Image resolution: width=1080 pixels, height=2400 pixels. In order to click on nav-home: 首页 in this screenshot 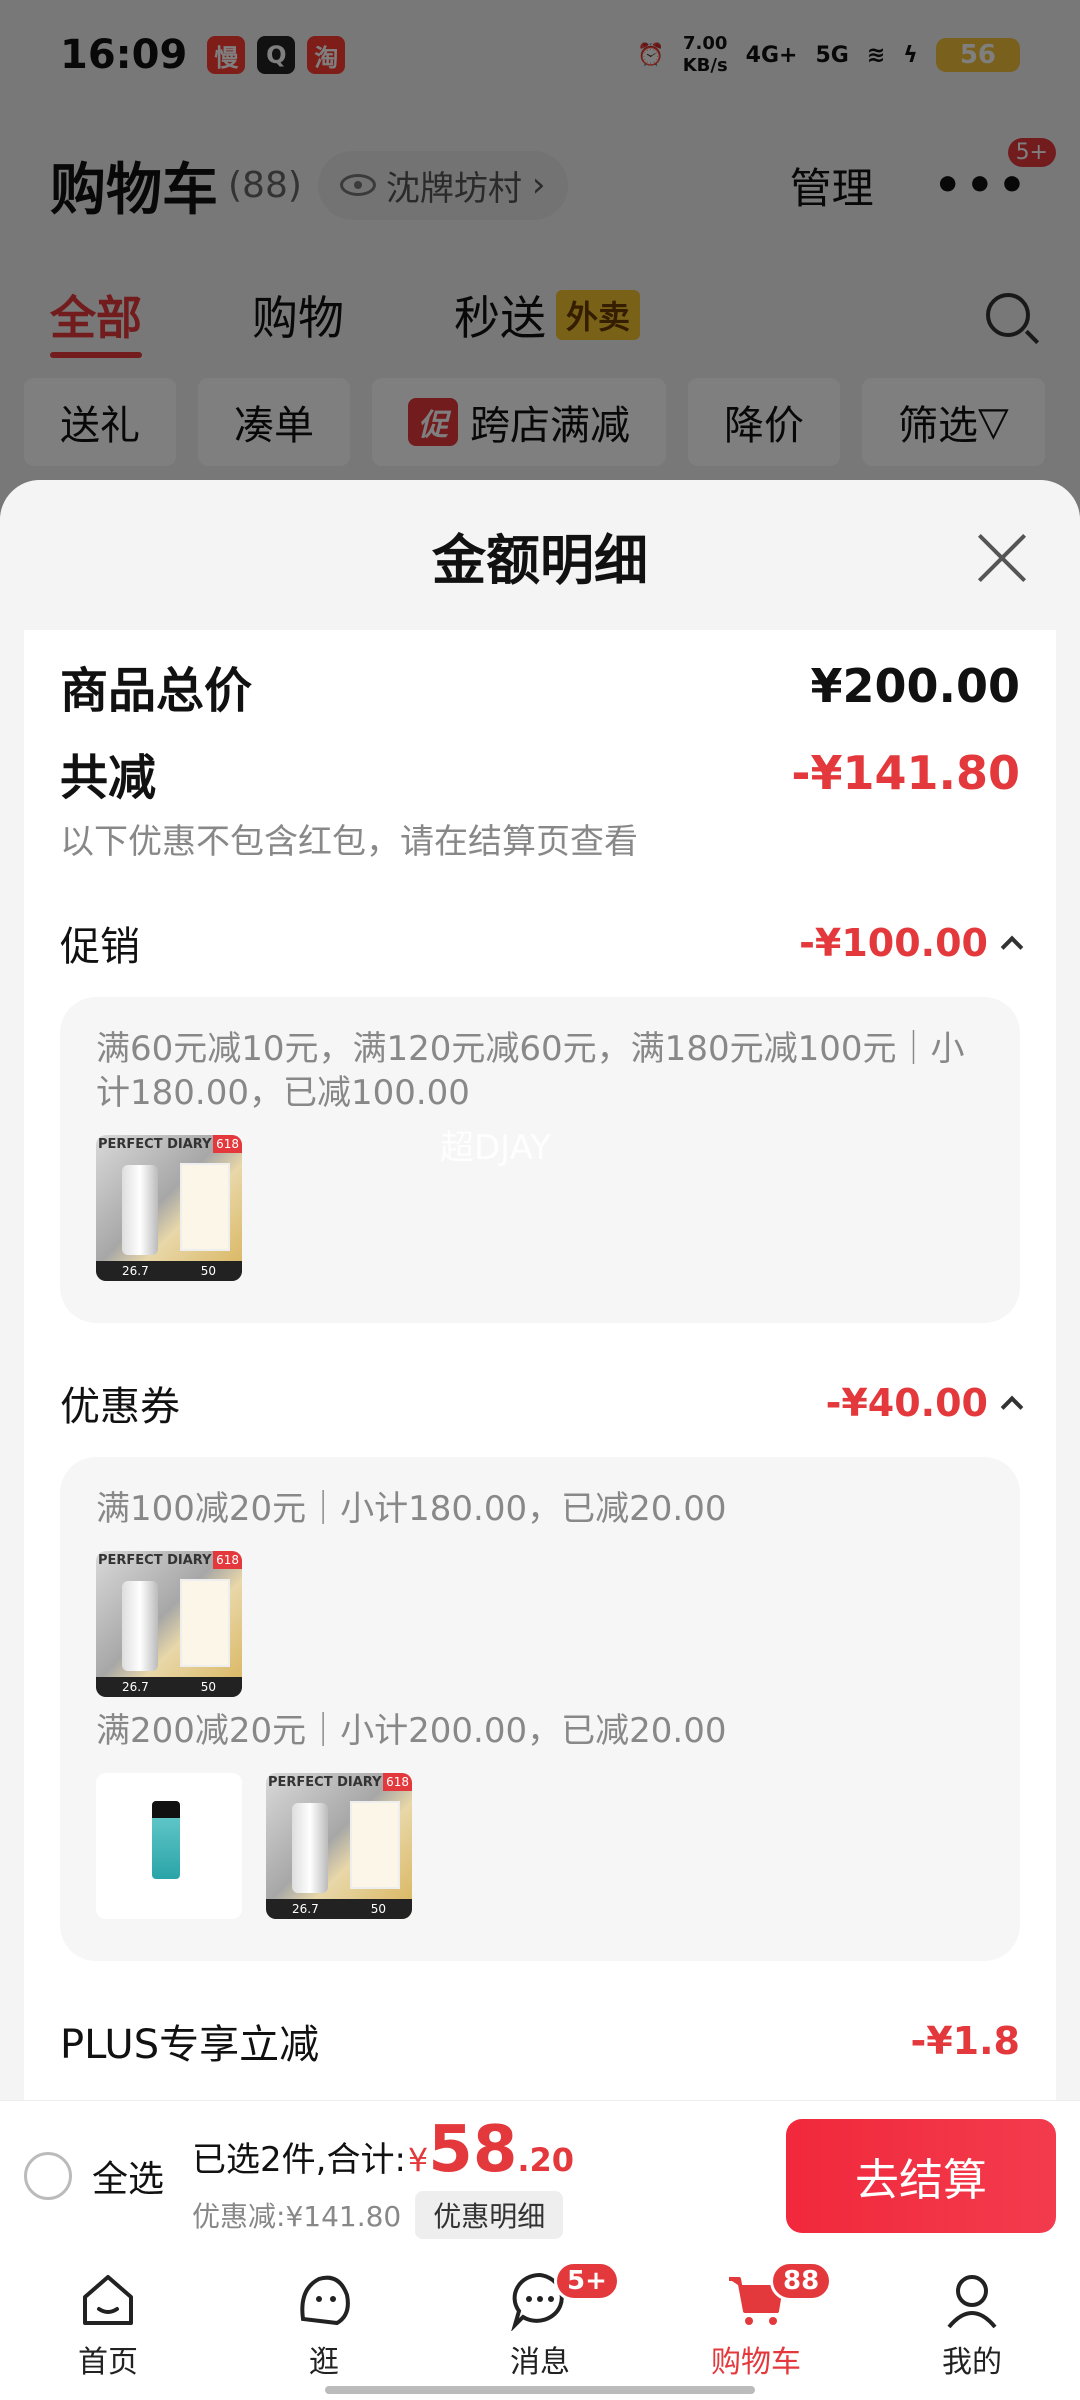, I will do `click(108, 2325)`.